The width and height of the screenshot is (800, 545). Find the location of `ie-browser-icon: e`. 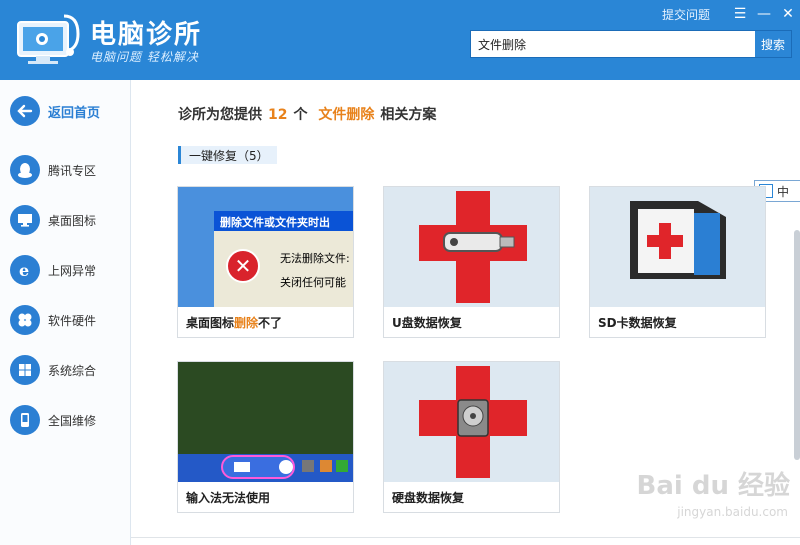

ie-browser-icon: e is located at coordinates (25, 270).